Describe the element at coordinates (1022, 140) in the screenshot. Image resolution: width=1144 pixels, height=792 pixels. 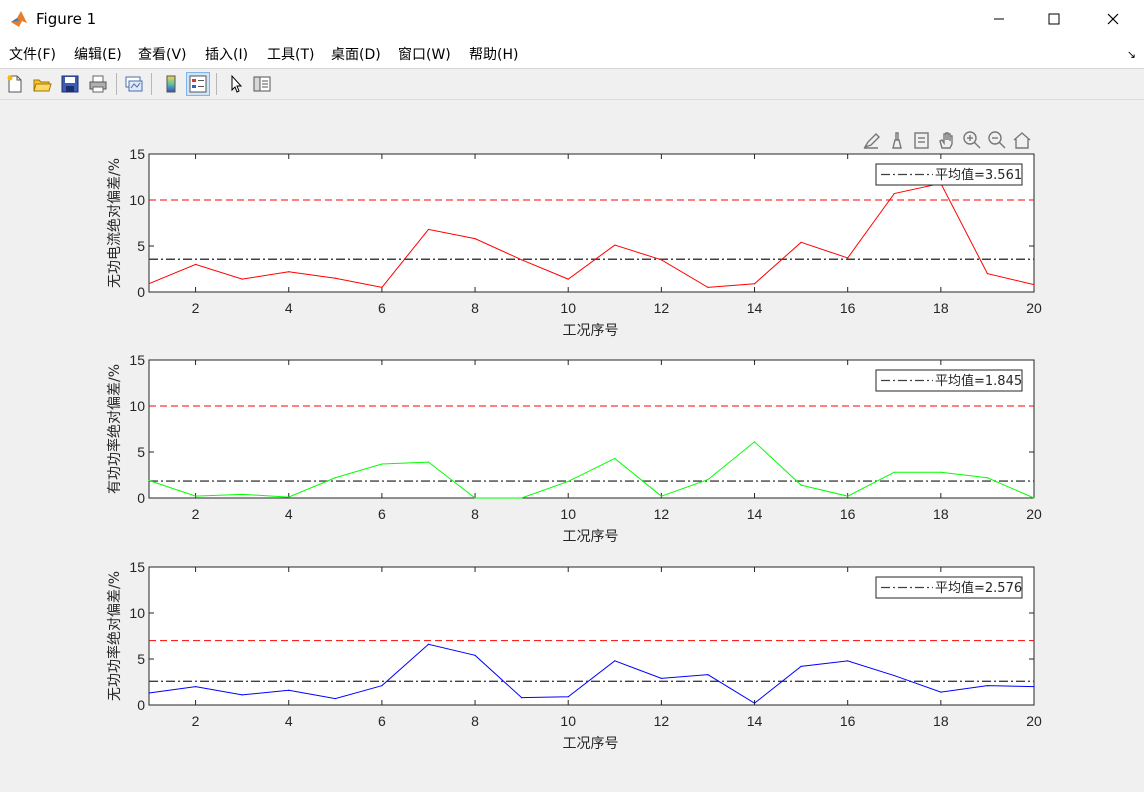
I see `home-icon` at that location.